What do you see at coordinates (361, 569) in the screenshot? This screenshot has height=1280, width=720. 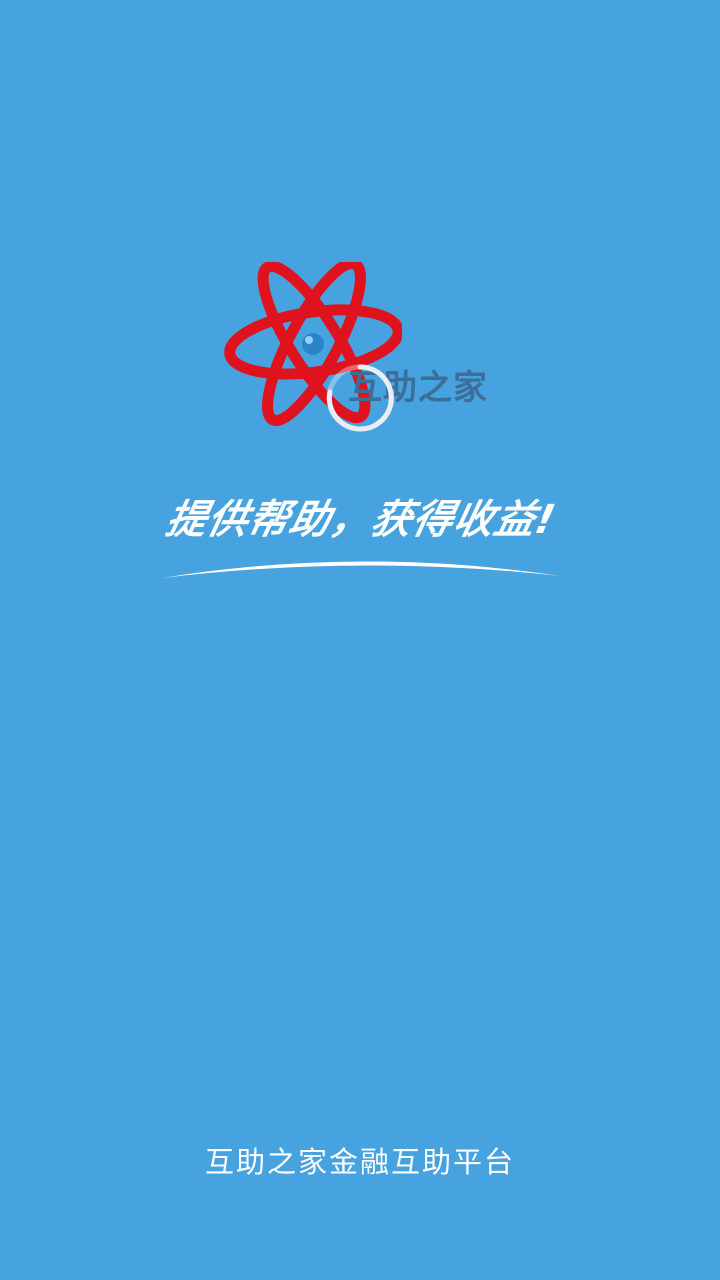 I see `swoosh-divider` at bounding box center [361, 569].